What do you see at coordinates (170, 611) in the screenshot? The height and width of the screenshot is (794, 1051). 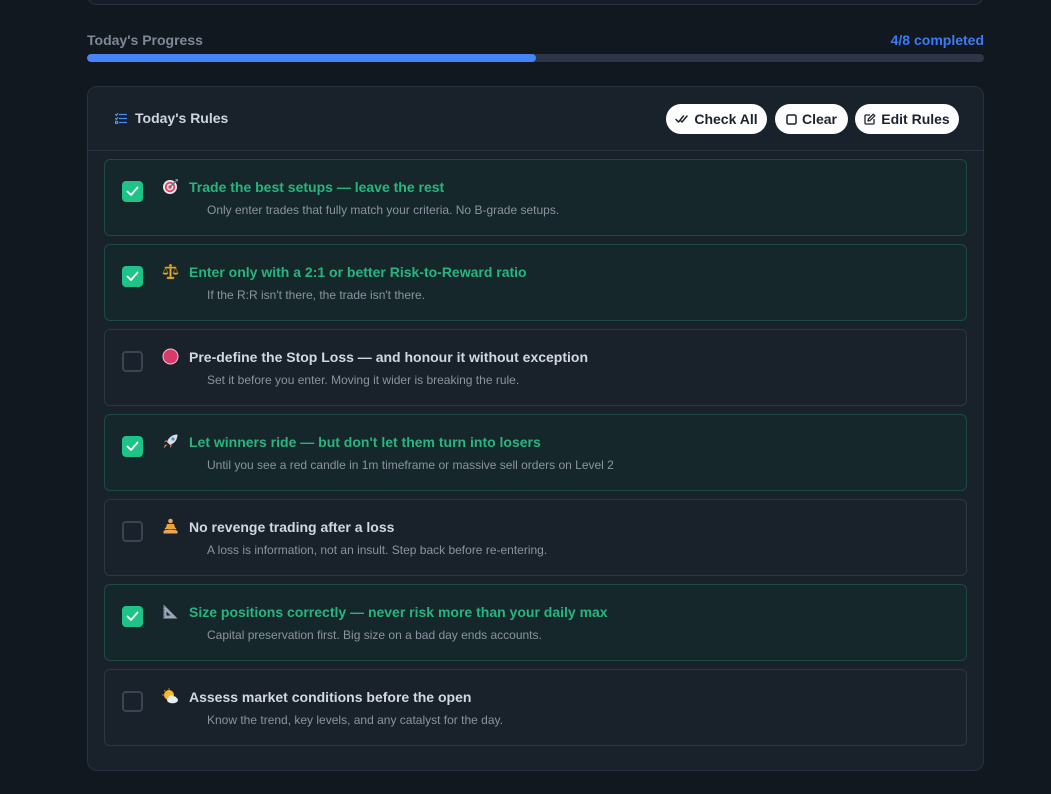 I see `triangle-ruler-icon` at bounding box center [170, 611].